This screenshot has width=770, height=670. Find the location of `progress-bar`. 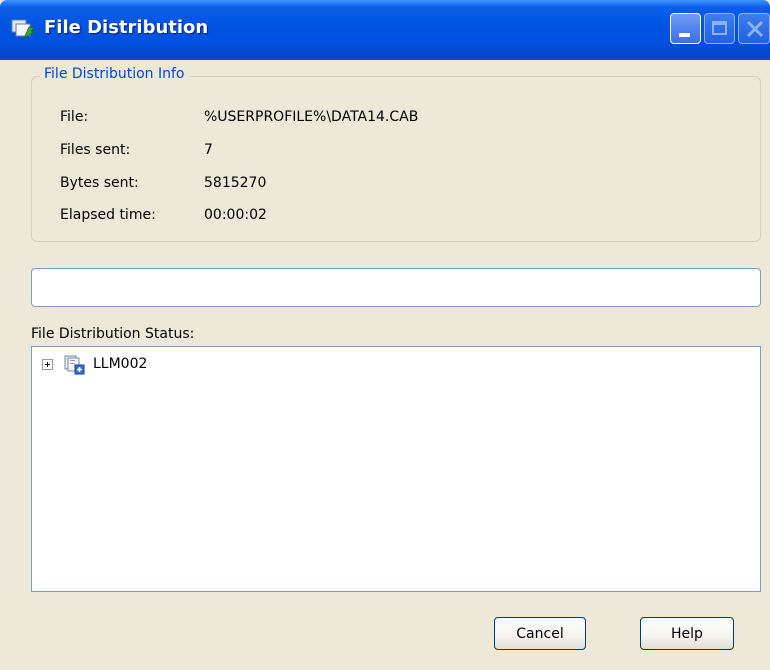

progress-bar is located at coordinates (396, 287).